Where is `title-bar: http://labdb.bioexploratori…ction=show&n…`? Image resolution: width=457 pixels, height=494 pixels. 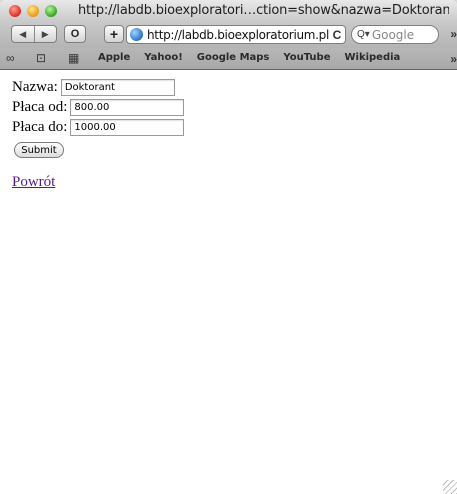
title-bar: http://labdb.bioexploratori…ction=show&n… is located at coordinates (228, 11).